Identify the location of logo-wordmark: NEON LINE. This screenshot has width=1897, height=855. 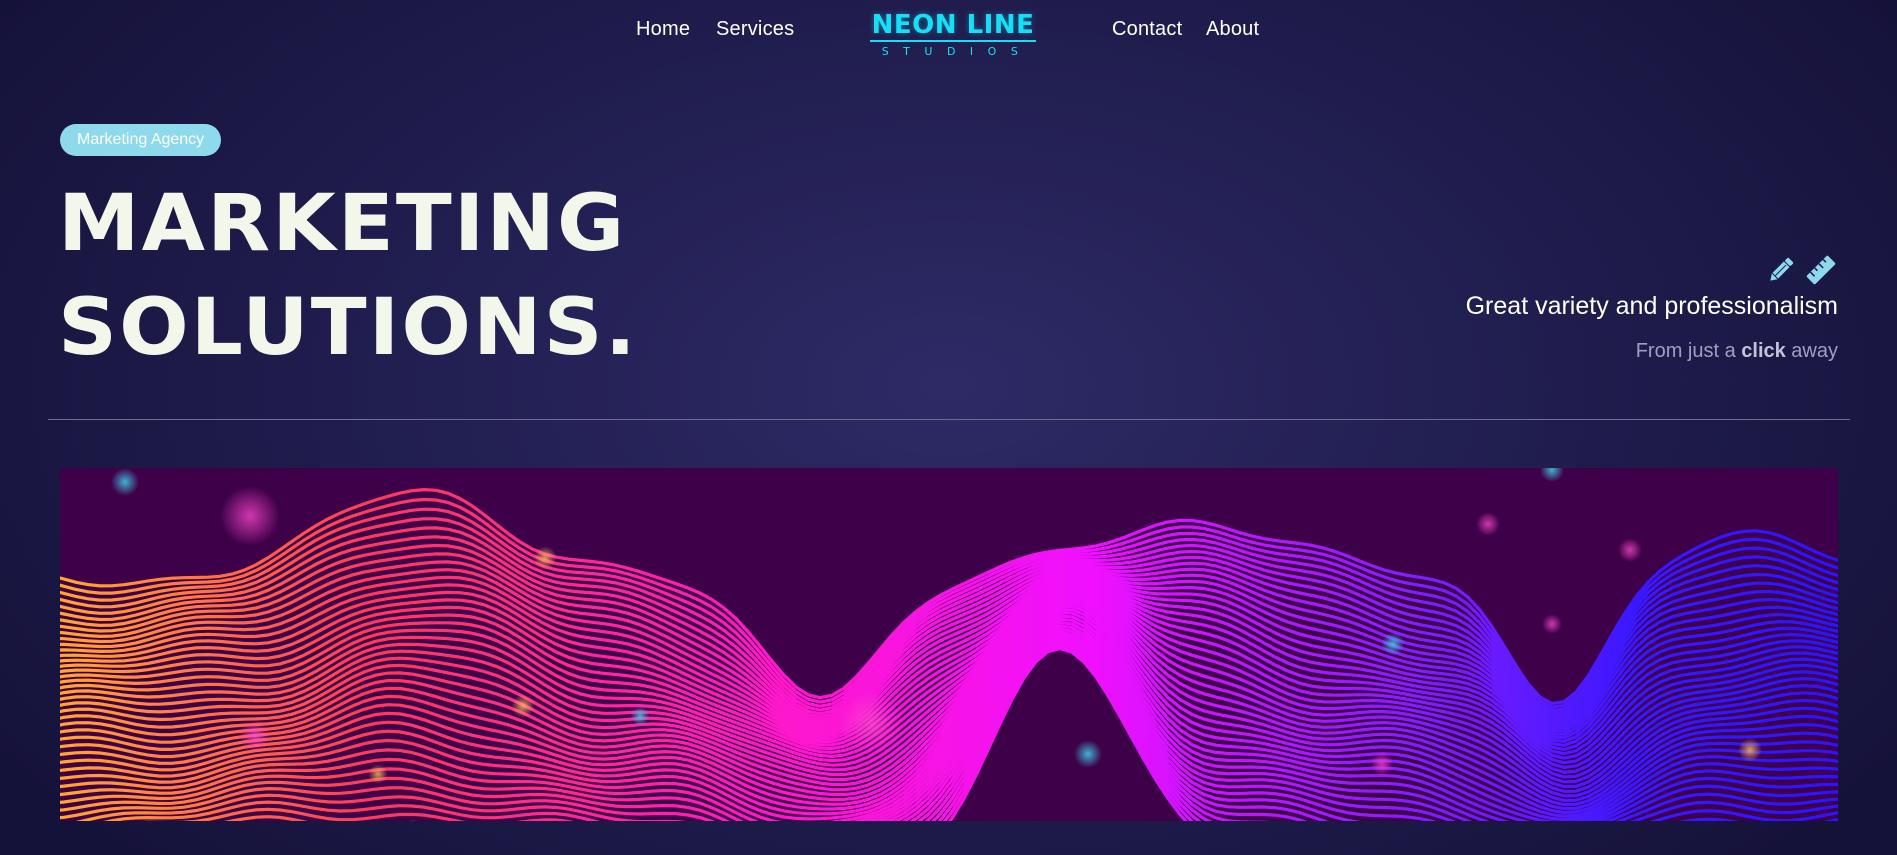
(953, 25).